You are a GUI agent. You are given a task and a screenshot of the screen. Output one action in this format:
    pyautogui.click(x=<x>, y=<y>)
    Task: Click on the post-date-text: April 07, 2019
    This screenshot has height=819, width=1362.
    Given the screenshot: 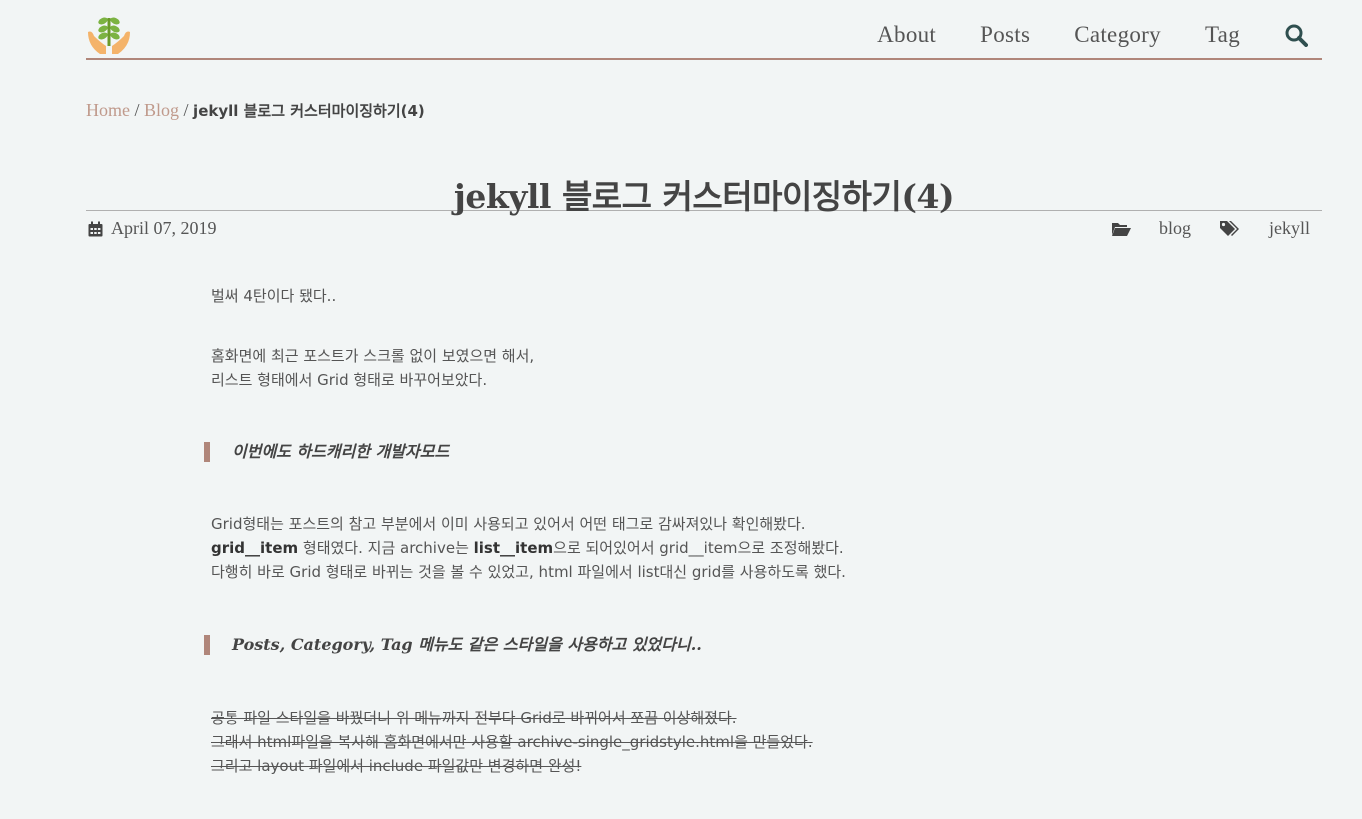 What is the action you would take?
    pyautogui.click(x=164, y=228)
    